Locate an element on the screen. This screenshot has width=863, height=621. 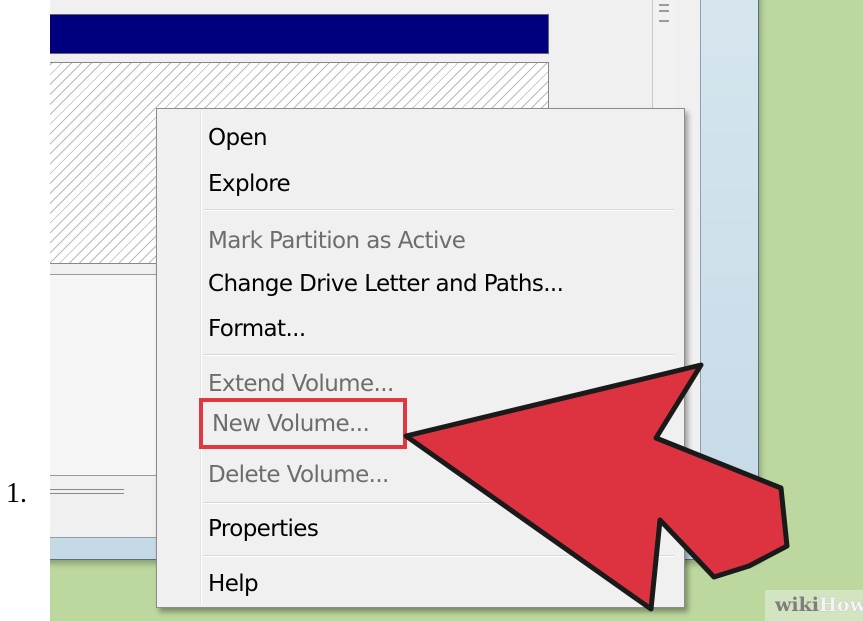
watermark-how-text: How is located at coordinates (840, 605).